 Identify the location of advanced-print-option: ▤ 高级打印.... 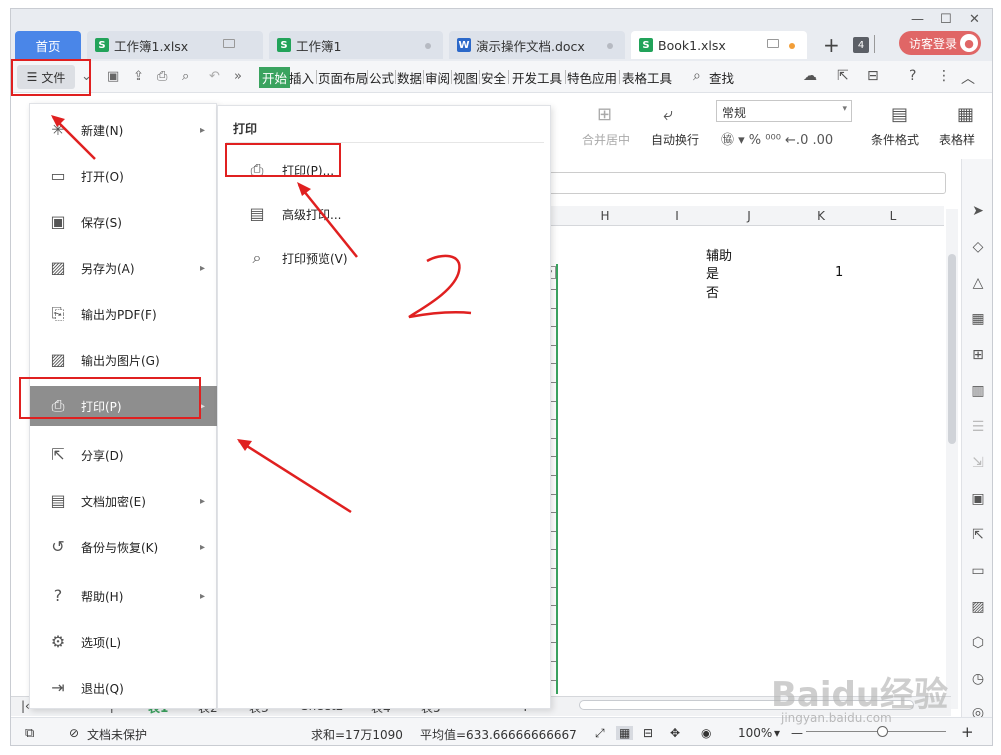
(293, 214).